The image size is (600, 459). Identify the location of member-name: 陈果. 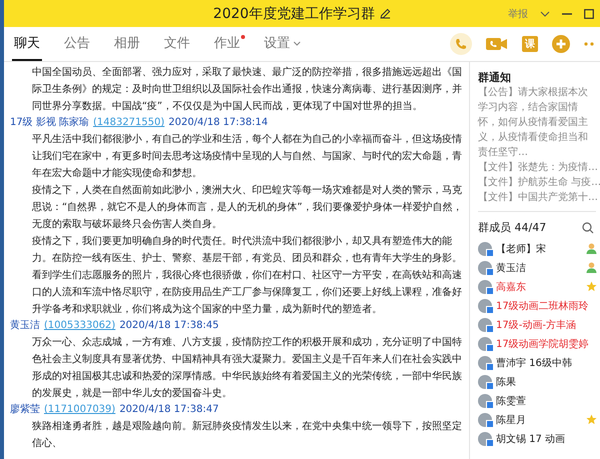
(506, 381).